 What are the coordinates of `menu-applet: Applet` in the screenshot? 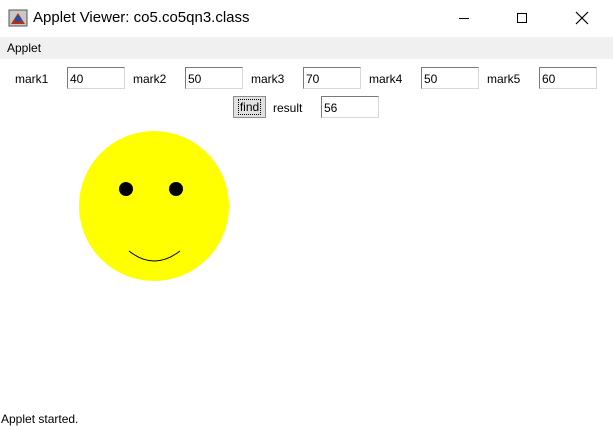 It's located at (24, 48).